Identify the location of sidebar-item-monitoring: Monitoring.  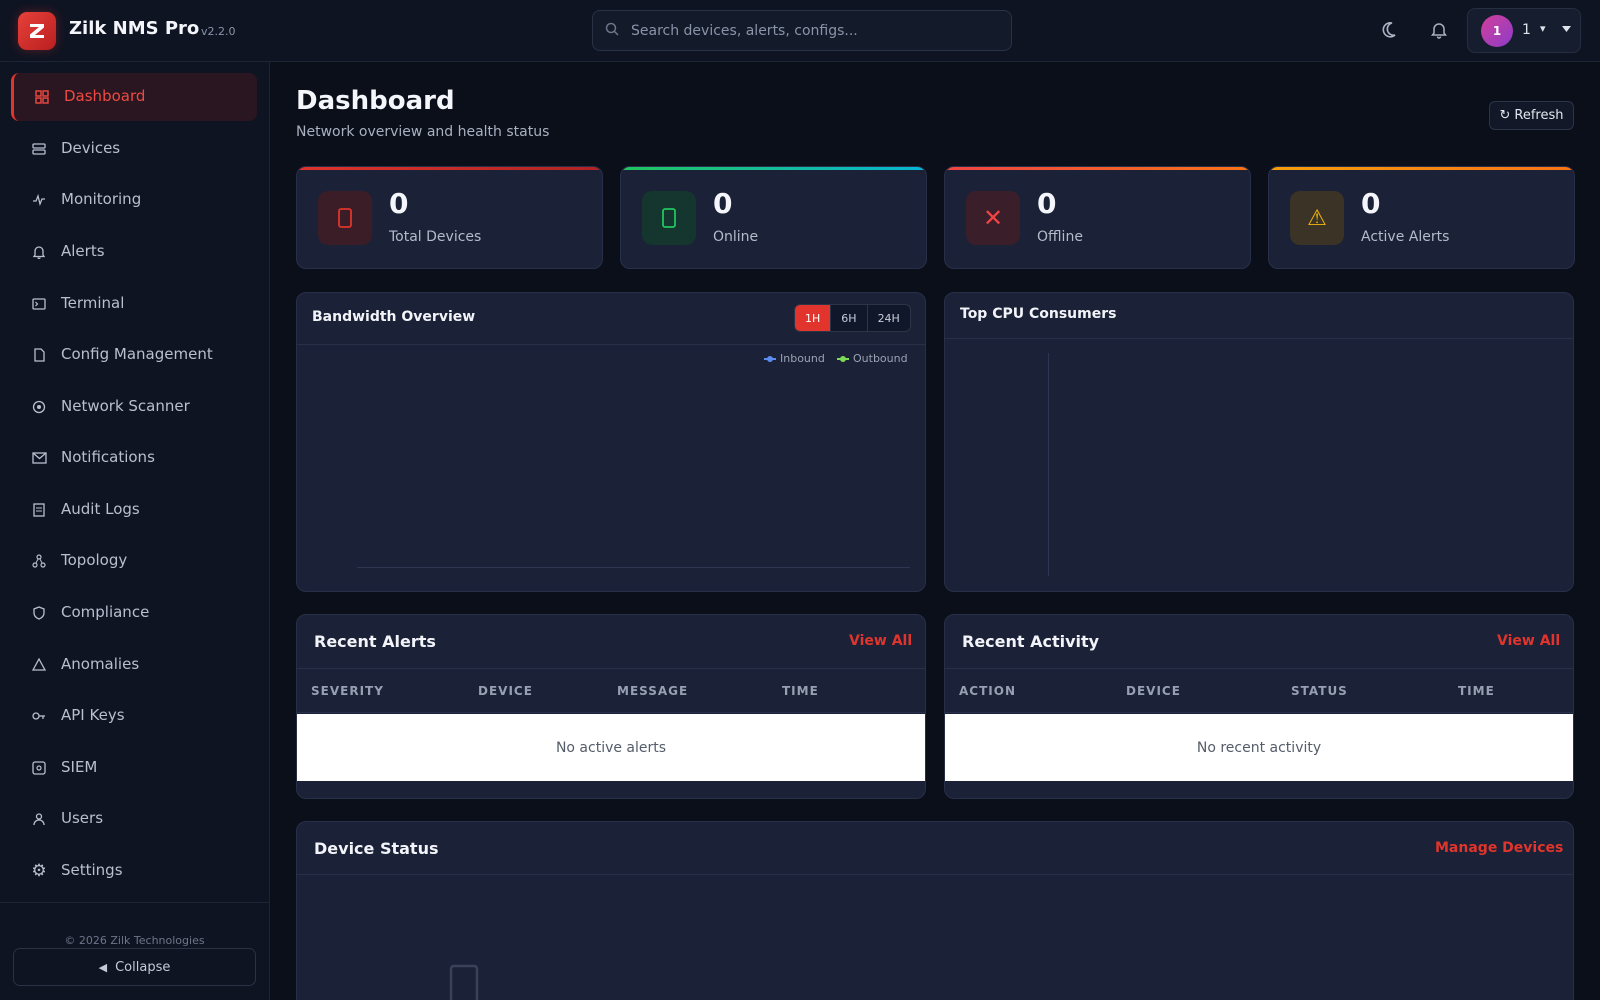
(134, 200).